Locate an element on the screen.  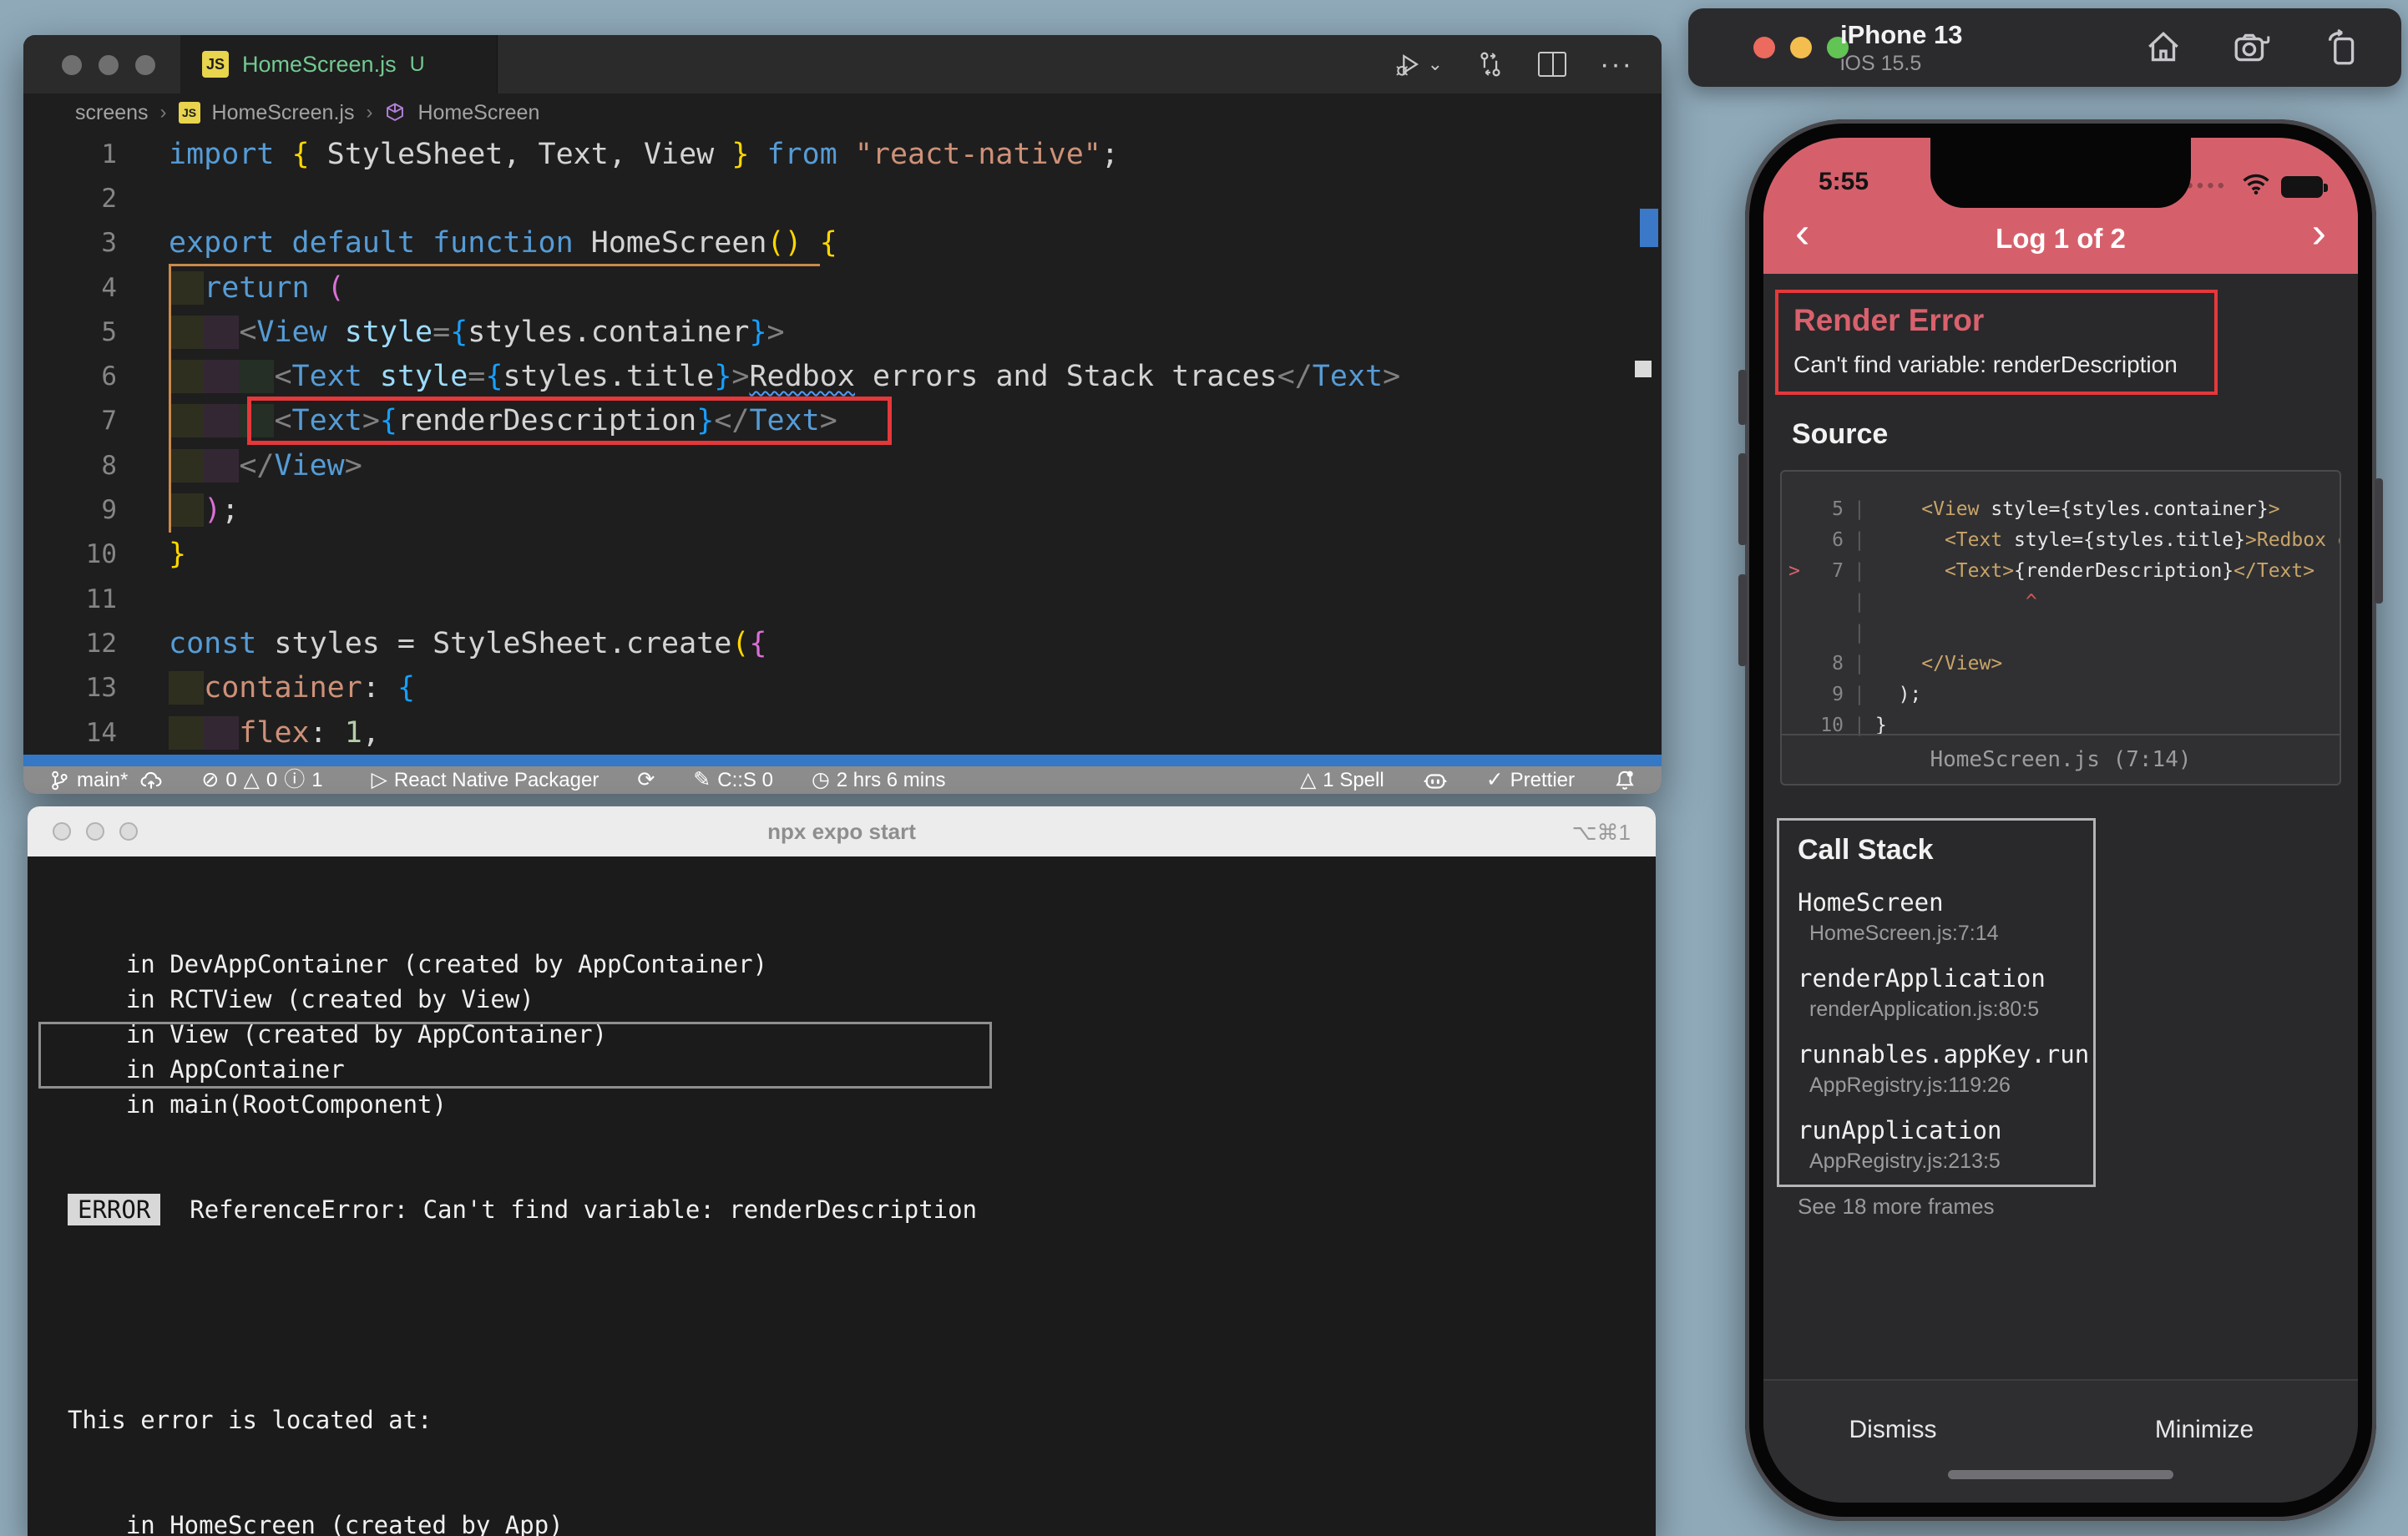
code-line-12: 12 const styles = StyleSheet.create({ is located at coordinates (842, 643).